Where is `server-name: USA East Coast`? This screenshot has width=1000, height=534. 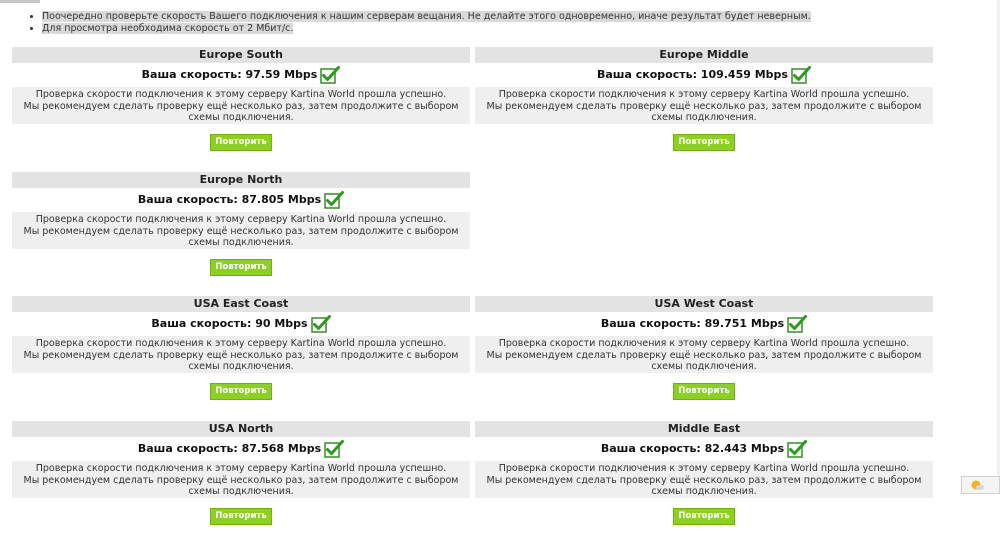 server-name: USA East Coast is located at coordinates (241, 304).